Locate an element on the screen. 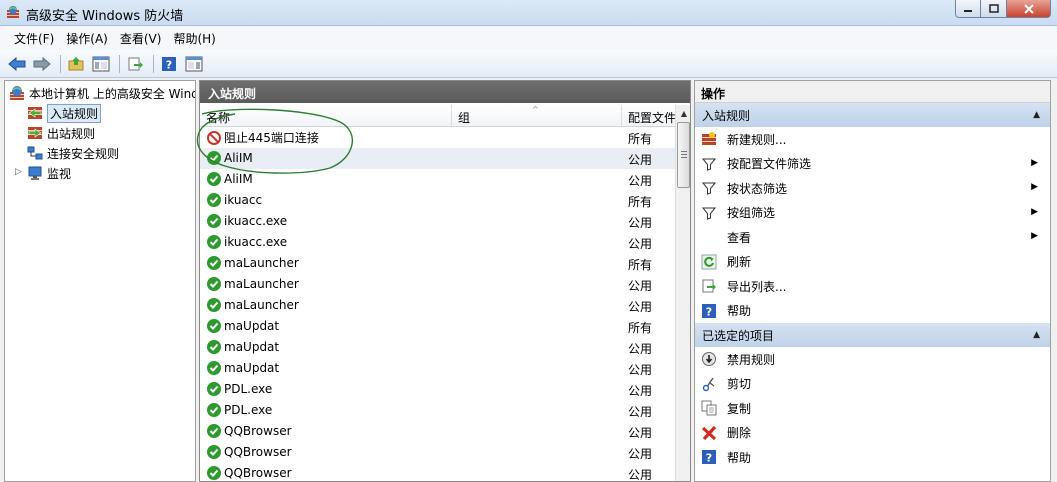 The image size is (1057, 482). export-list-button is located at coordinates (135, 64).